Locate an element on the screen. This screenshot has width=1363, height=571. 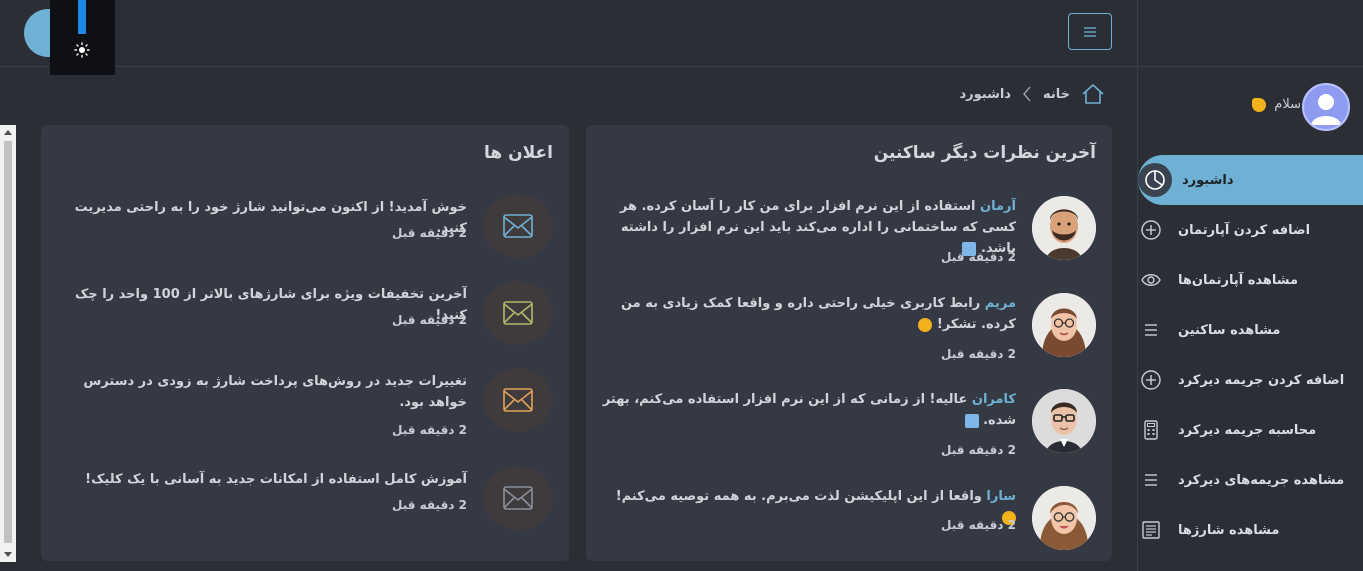
sidebar-item-dashboard: داشبورد is located at coordinates (1250, 180).